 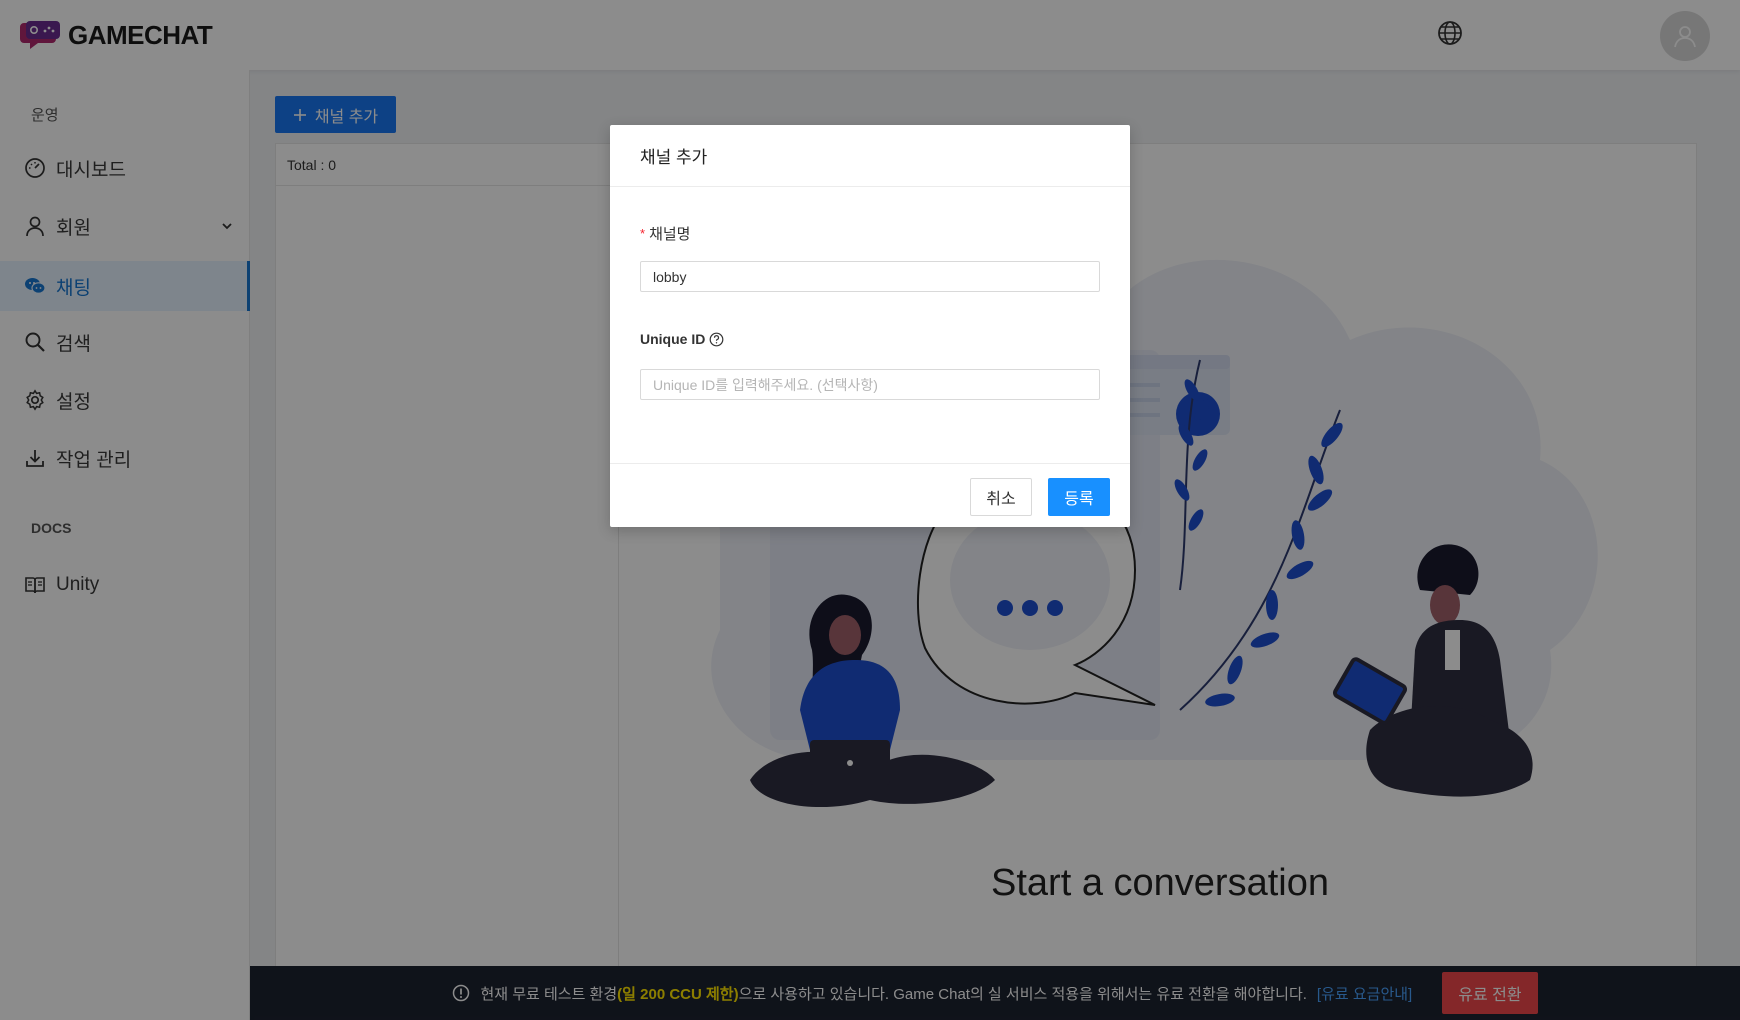 What do you see at coordinates (870, 495) in the screenshot?
I see `modal-footer: 취소 등록` at bounding box center [870, 495].